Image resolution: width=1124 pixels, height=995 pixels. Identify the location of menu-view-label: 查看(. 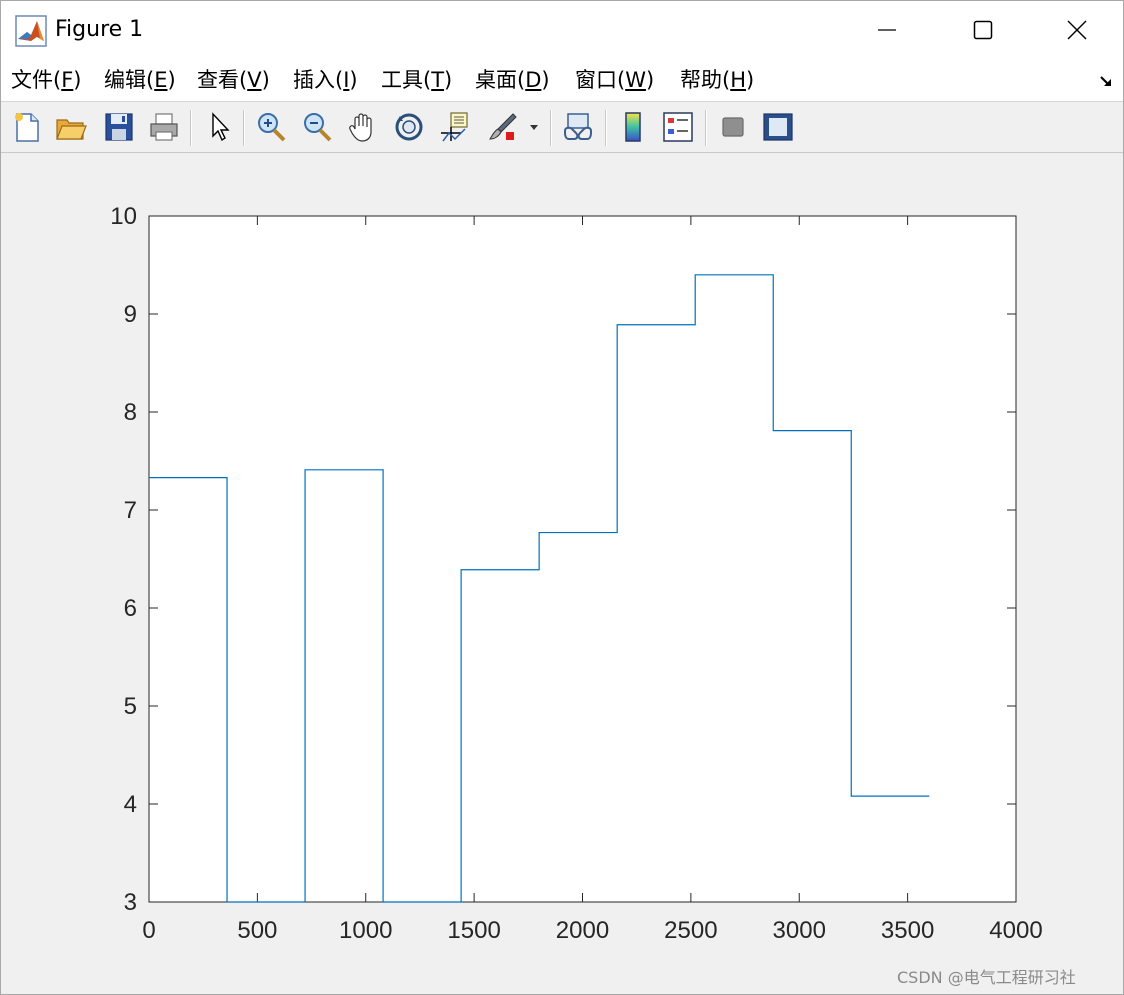
(222, 80).